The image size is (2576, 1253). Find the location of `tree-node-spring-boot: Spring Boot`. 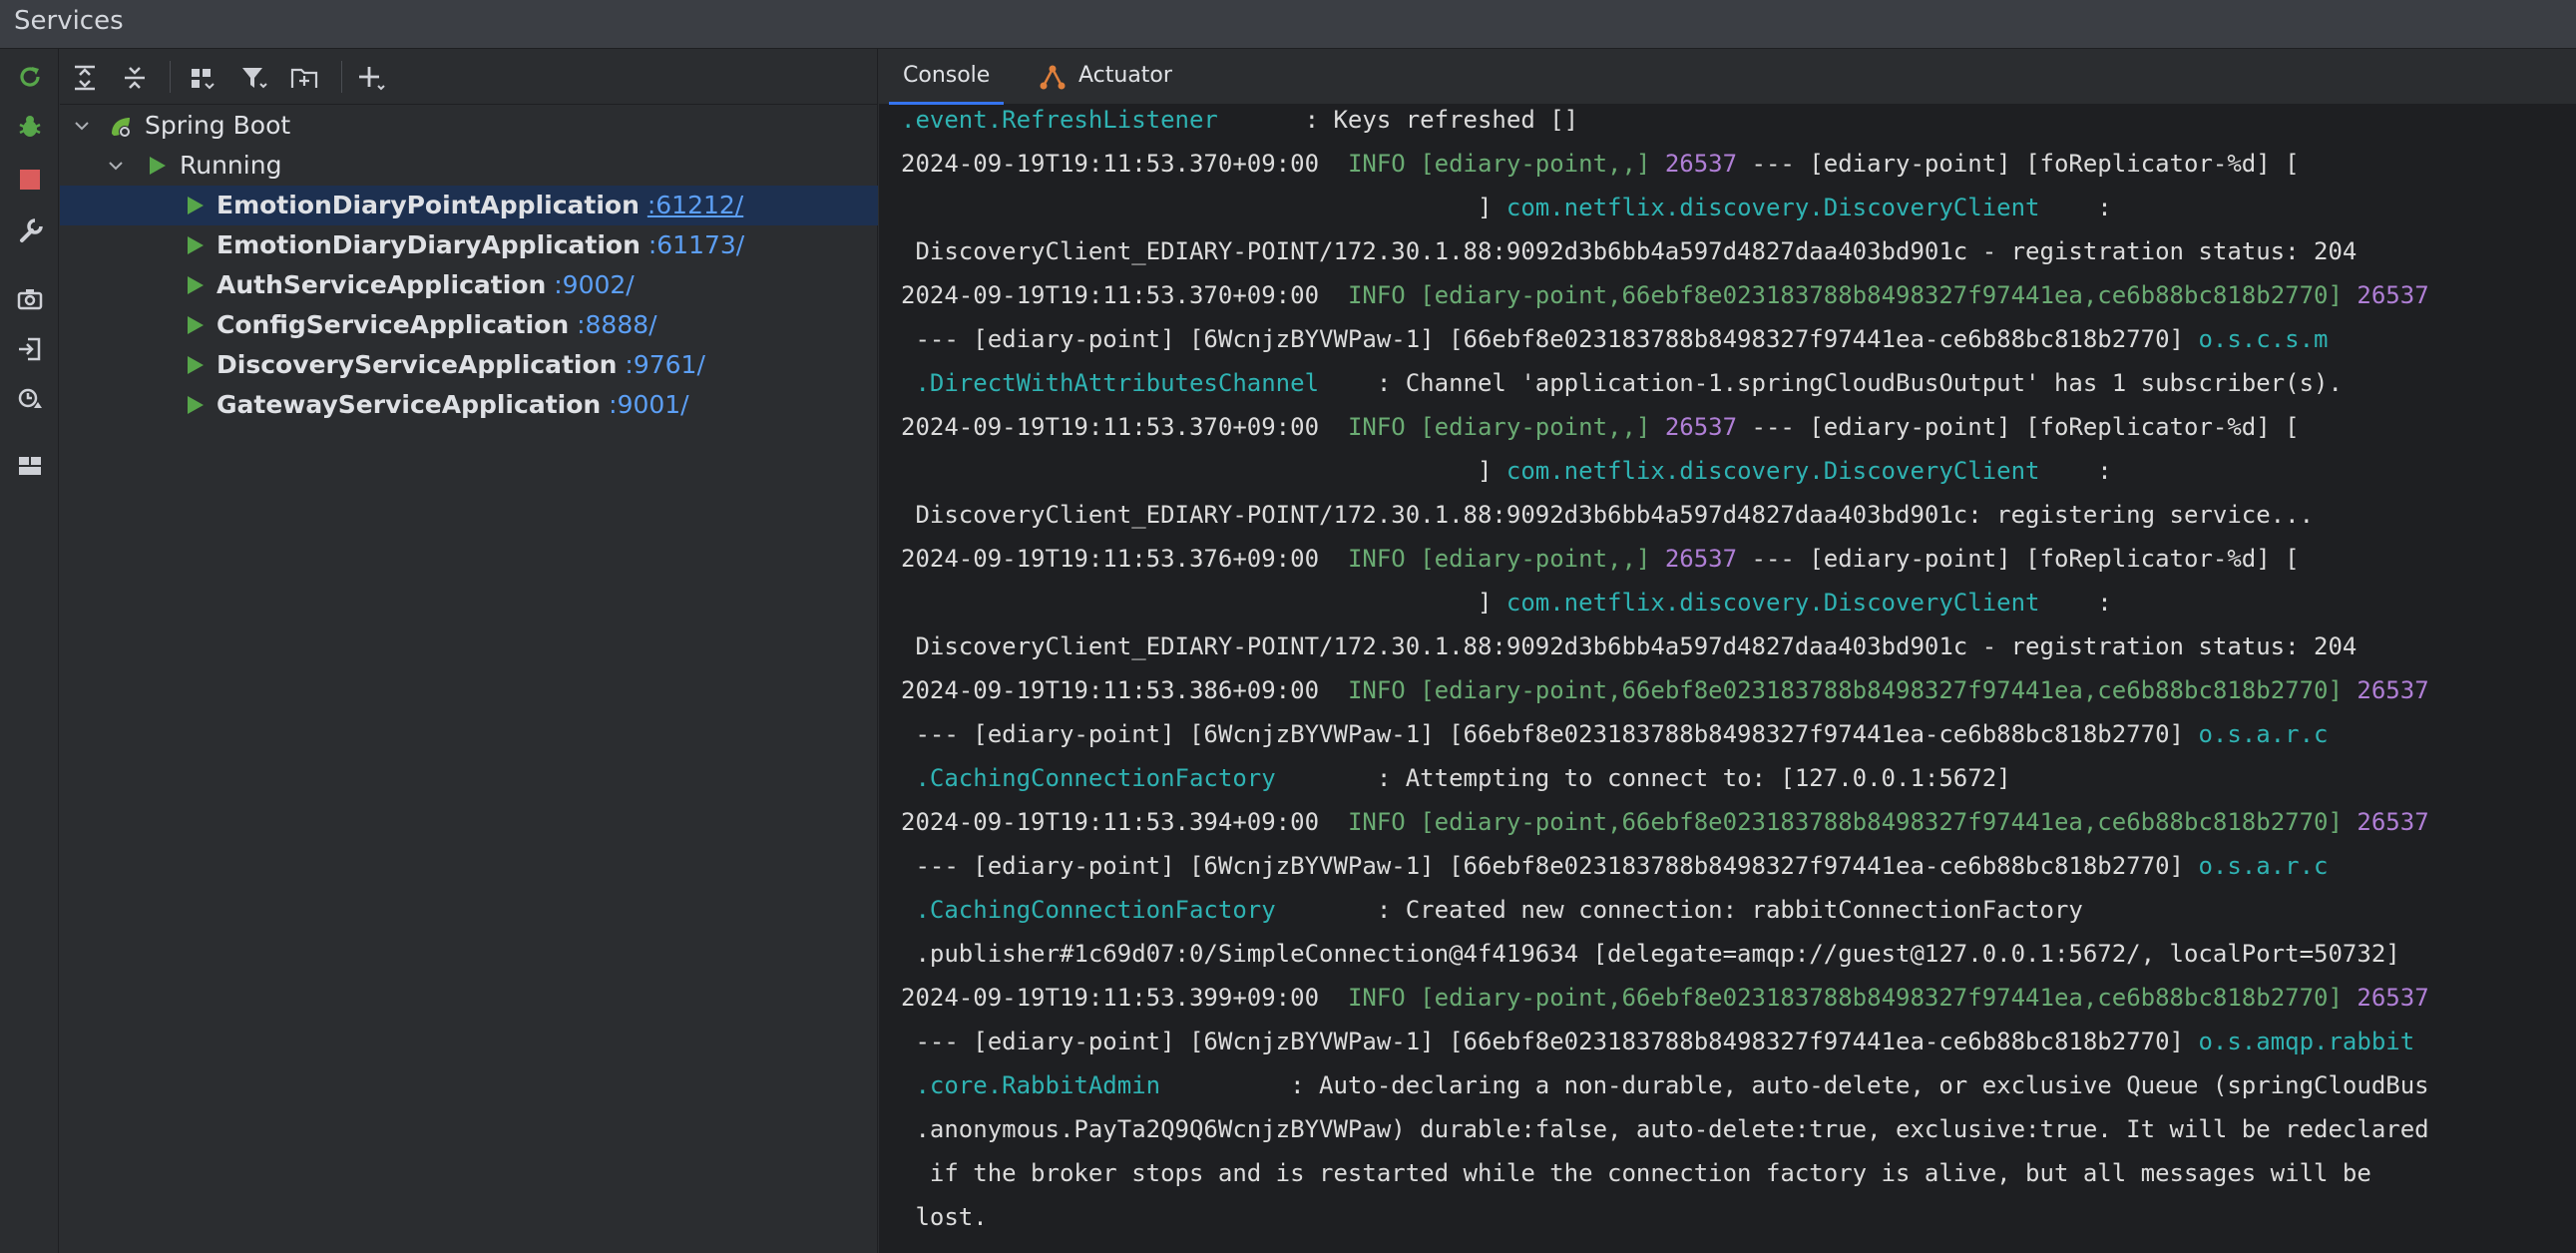

tree-node-spring-boot: Spring Boot is located at coordinates (469, 126).